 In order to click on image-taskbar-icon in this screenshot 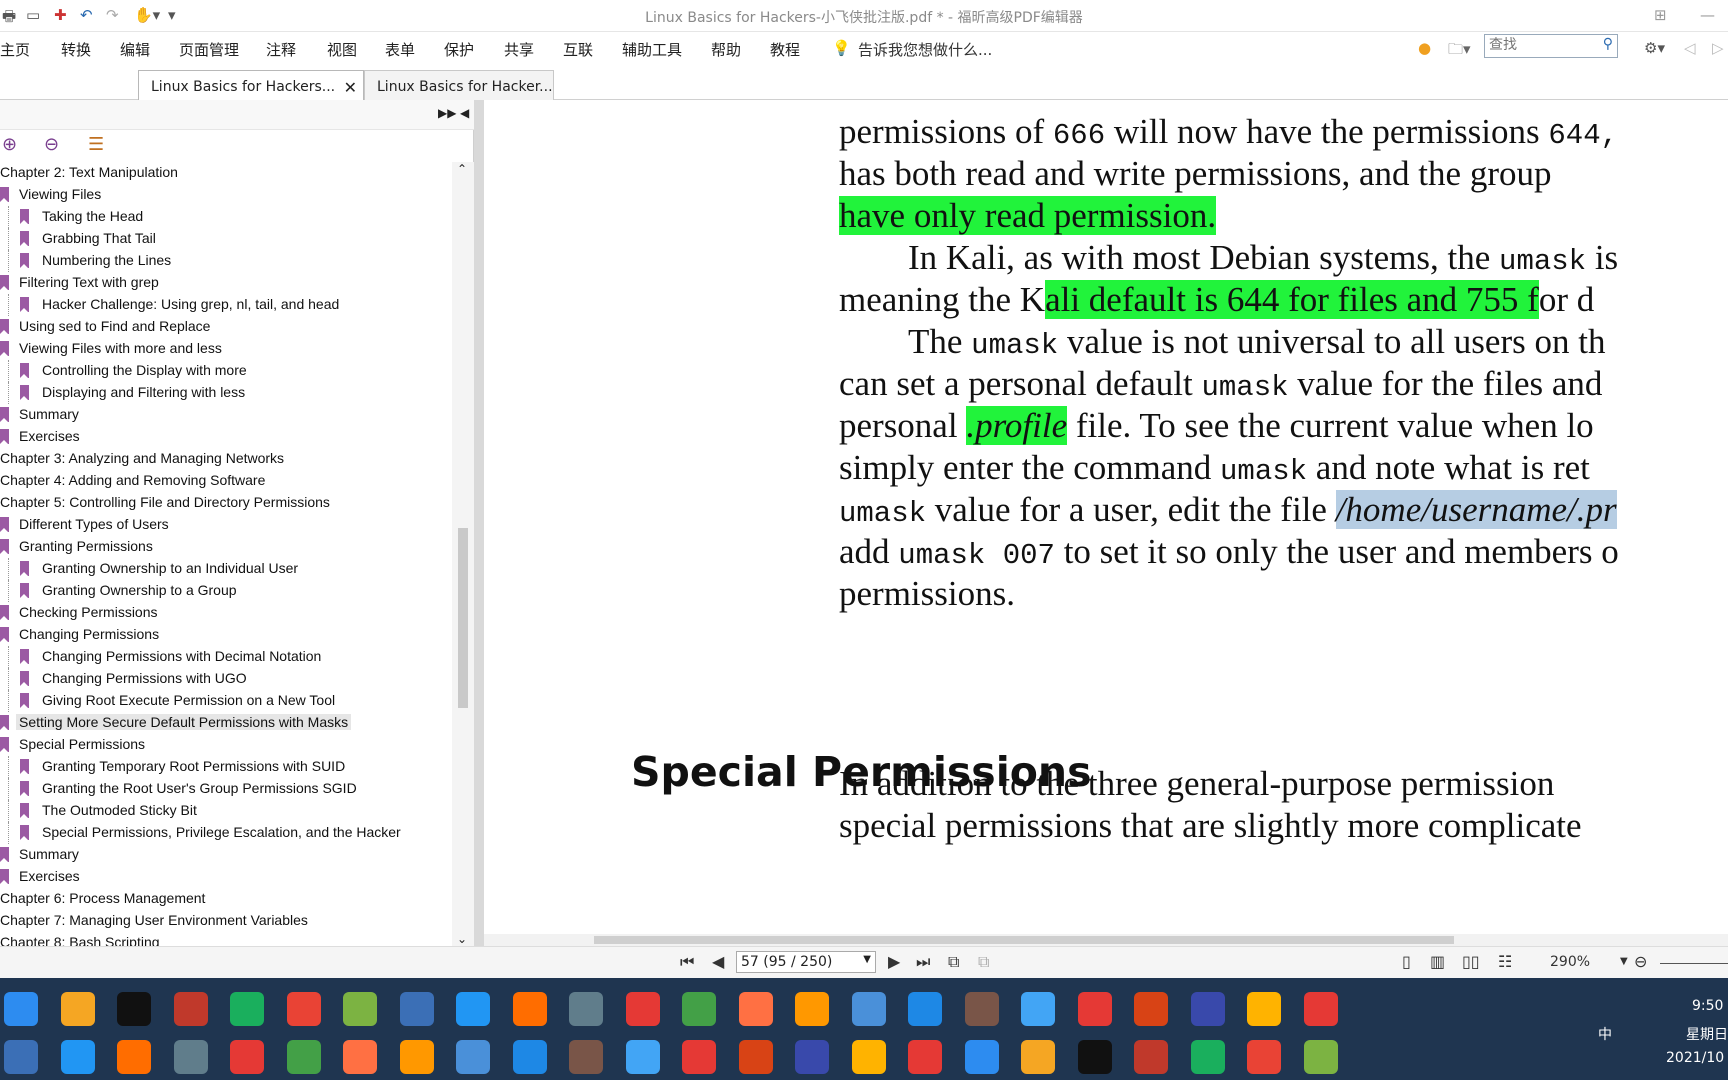, I will do `click(981, 1057)`.